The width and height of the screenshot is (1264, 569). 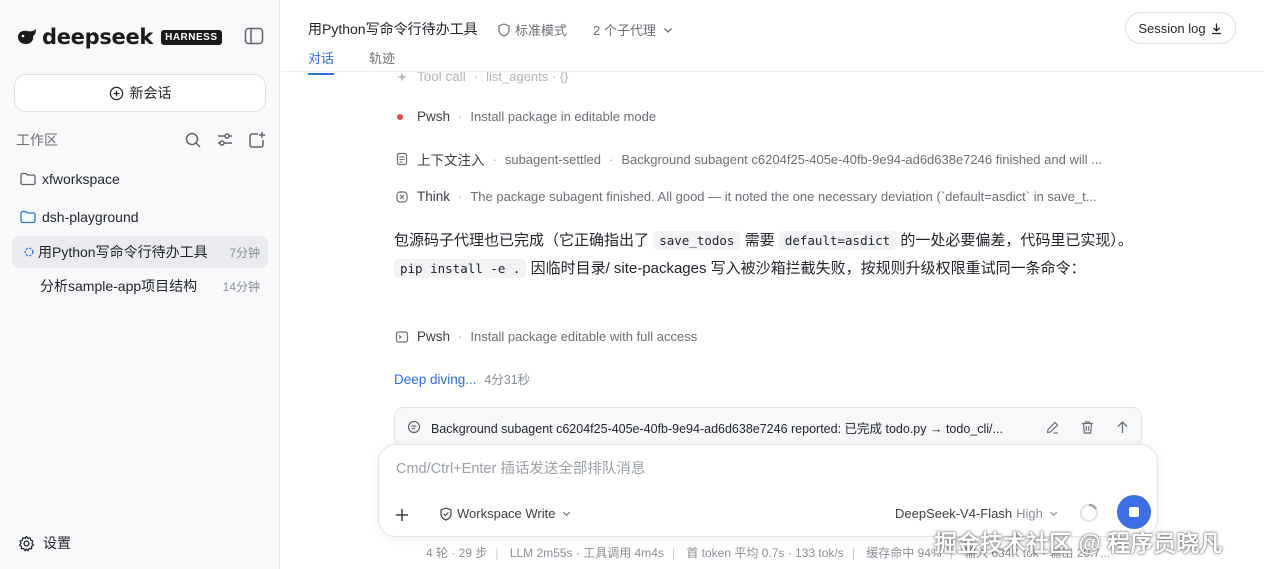 What do you see at coordinates (123, 252) in the screenshot?
I see `thread-label: 用Python写命令行待办工具` at bounding box center [123, 252].